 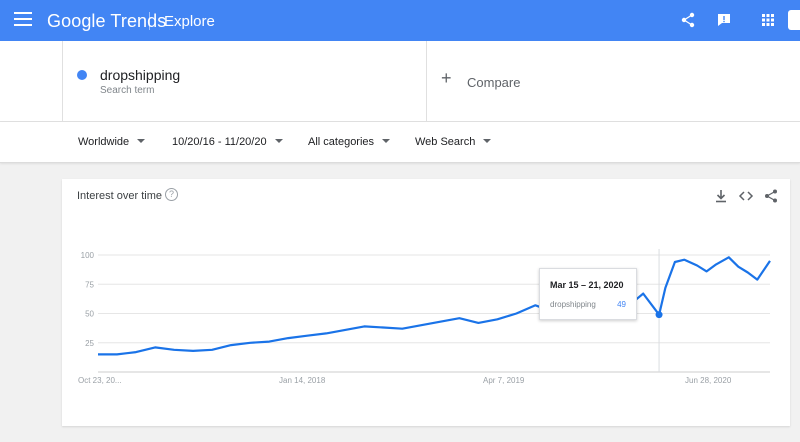 What do you see at coordinates (149, 21) in the screenshot?
I see `header-divider` at bounding box center [149, 21].